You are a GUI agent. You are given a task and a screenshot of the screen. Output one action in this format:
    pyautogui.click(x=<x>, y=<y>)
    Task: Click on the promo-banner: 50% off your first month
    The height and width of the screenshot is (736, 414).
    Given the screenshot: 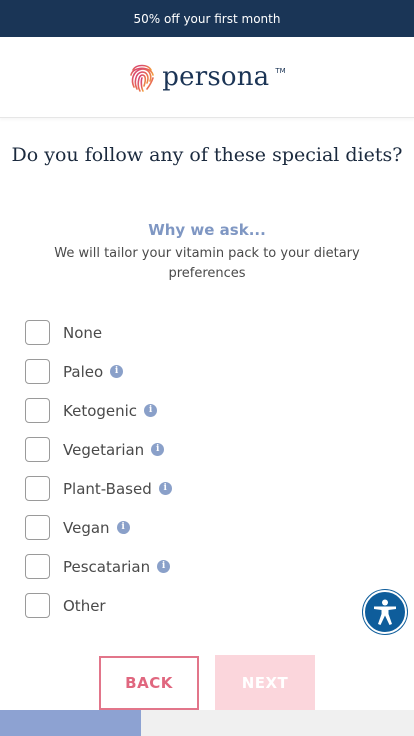 What is the action you would take?
    pyautogui.click(x=207, y=18)
    